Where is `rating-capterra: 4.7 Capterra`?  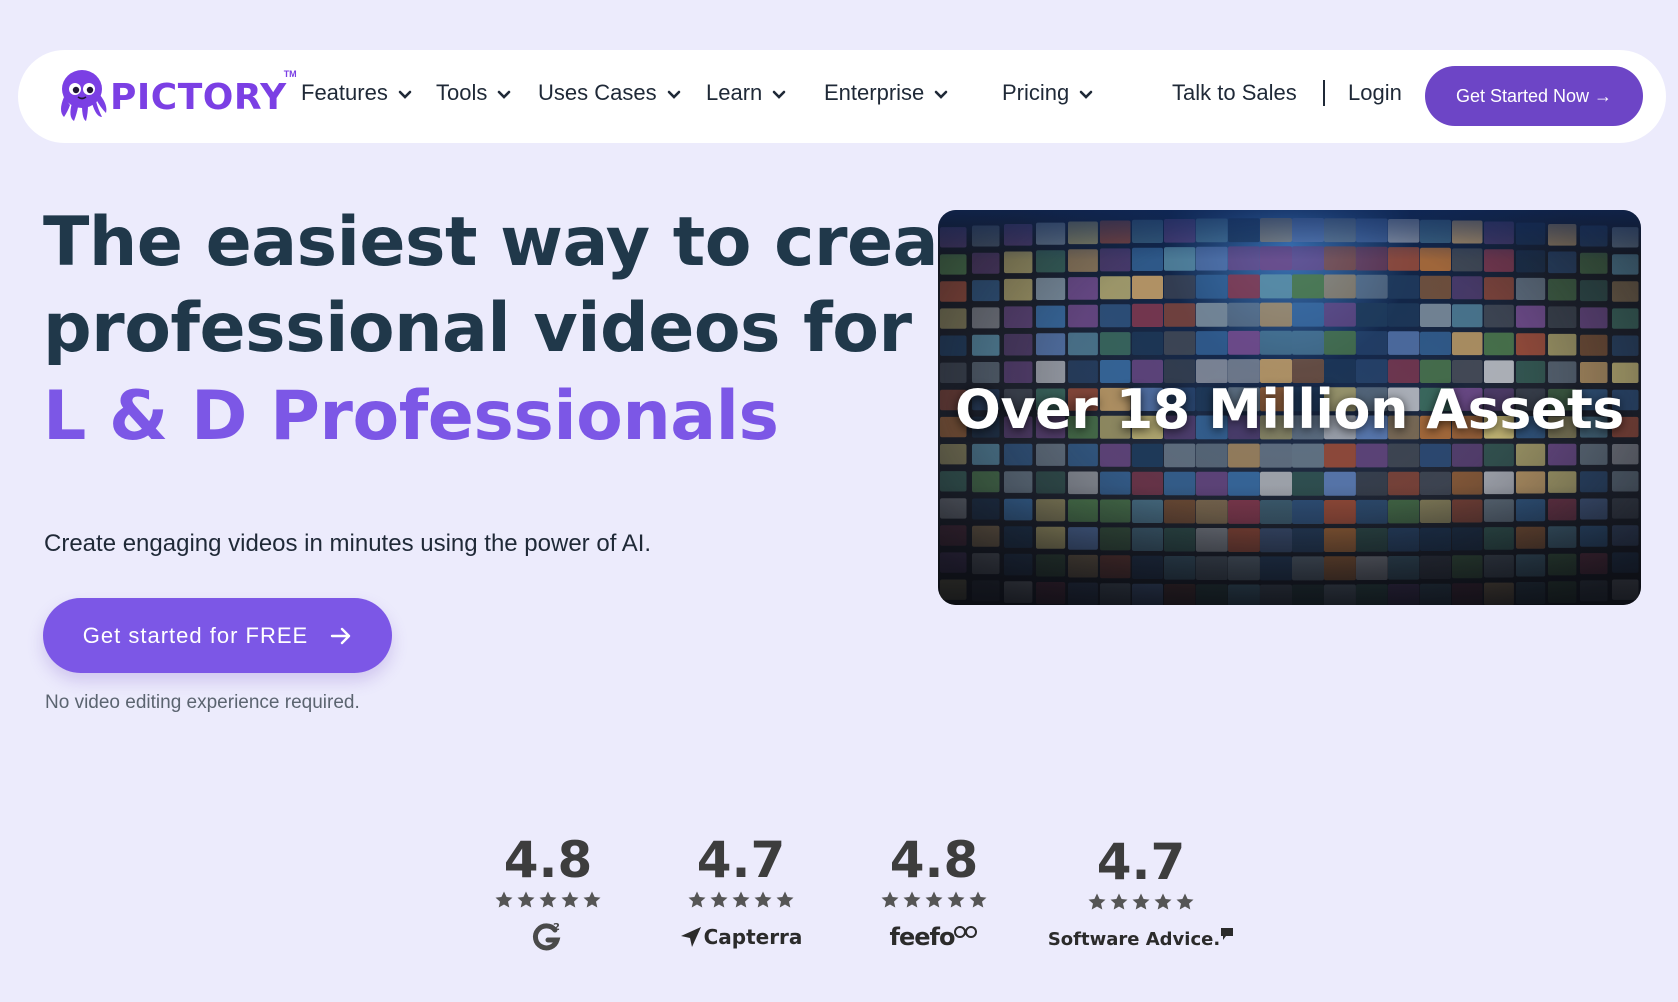 rating-capterra: 4.7 Capterra is located at coordinates (741, 893).